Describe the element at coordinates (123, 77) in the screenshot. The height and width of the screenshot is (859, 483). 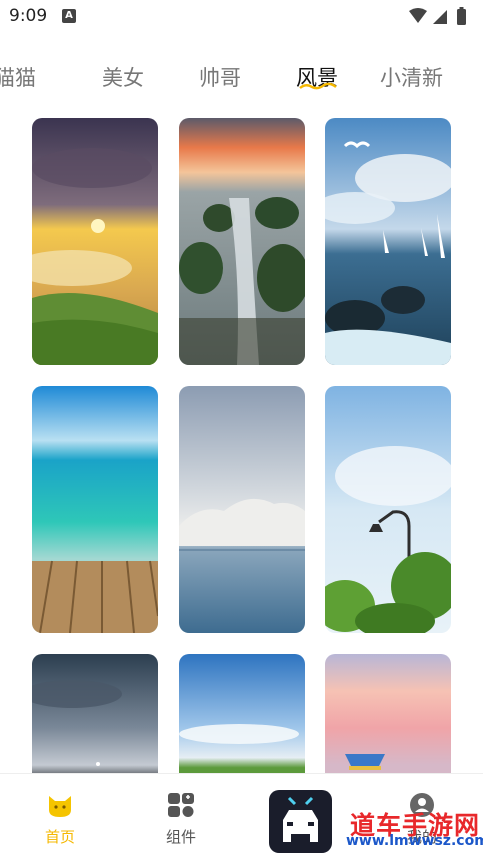
I see `tab-beauty: 美女` at that location.